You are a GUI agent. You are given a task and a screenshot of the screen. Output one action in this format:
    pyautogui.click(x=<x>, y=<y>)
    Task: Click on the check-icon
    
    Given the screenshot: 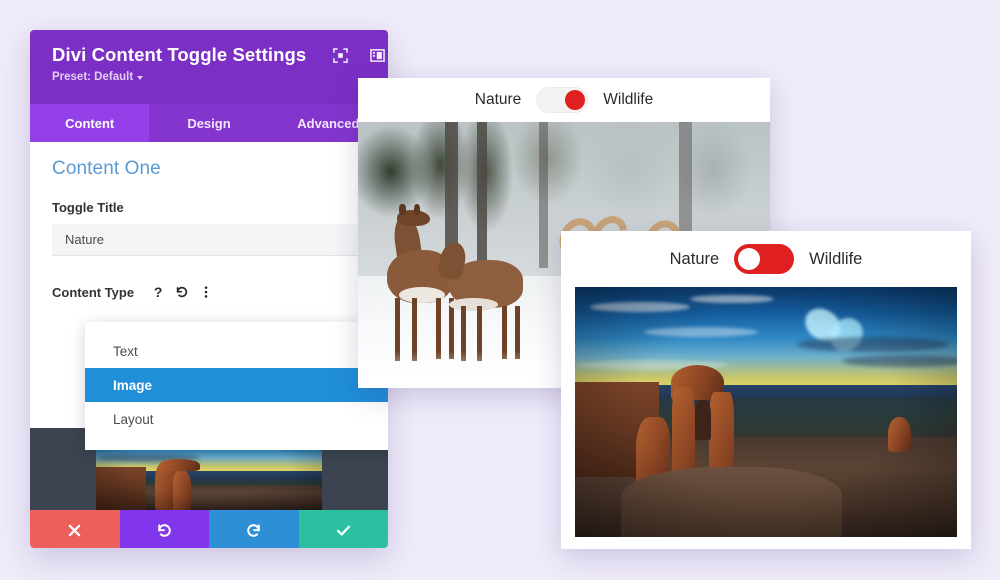 What is the action you would take?
    pyautogui.click(x=343, y=530)
    